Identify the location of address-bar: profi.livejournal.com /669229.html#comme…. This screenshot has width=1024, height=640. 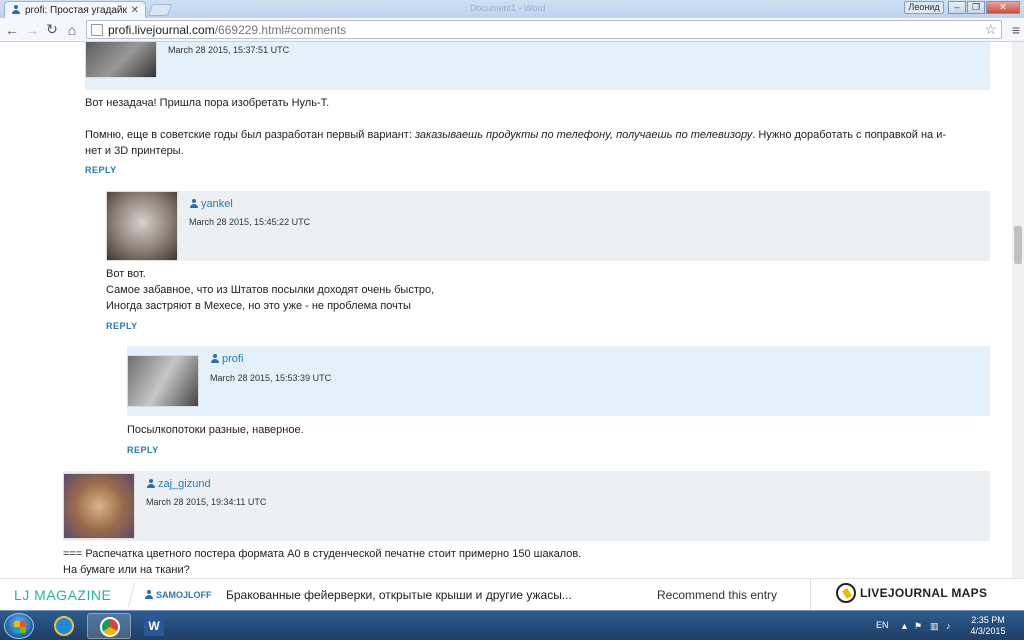
(544, 29).